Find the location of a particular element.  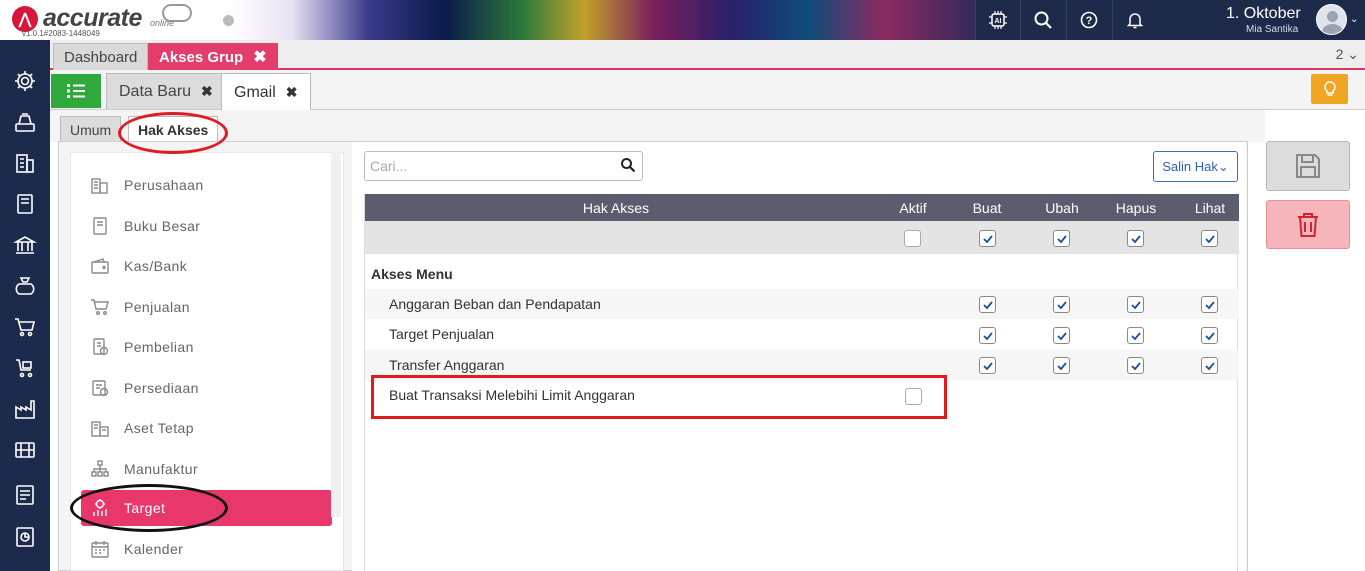

tax-icon is located at coordinates (25, 495).